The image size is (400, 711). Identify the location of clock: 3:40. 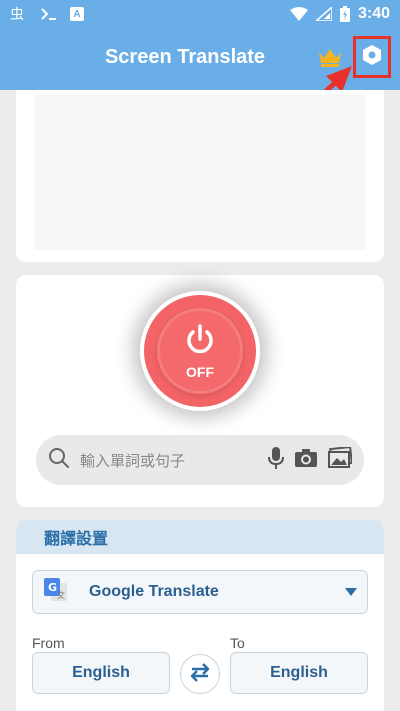
(373, 13).